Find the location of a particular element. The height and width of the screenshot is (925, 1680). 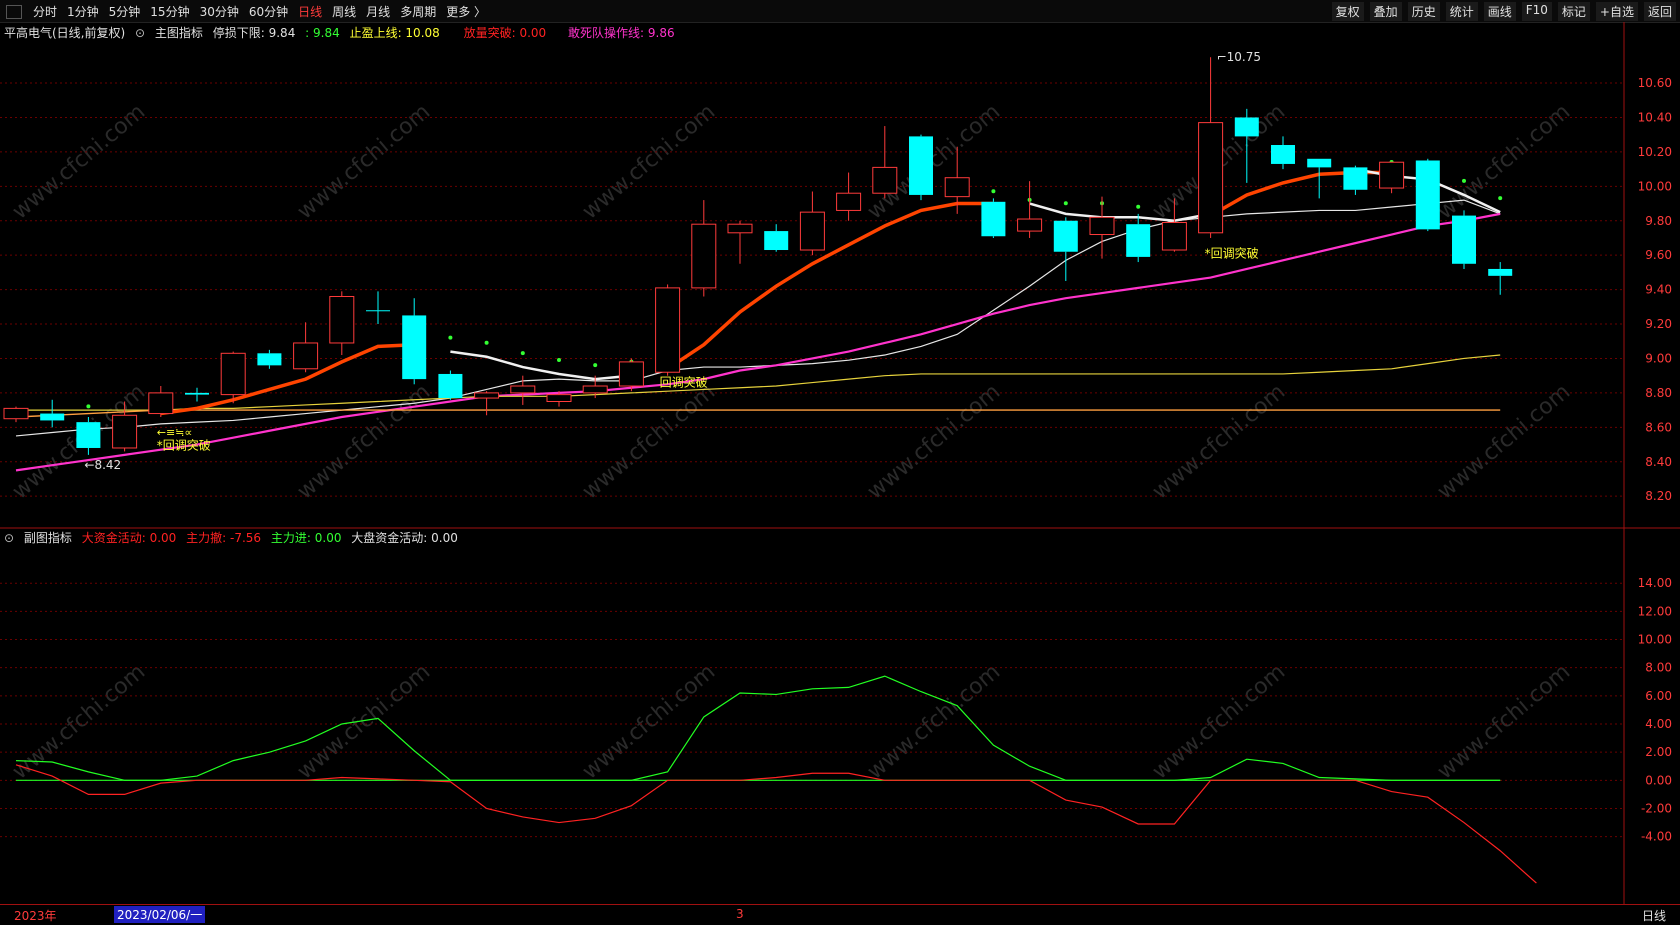

price-tick-label: 8.20 is located at coordinates (1658, 496).